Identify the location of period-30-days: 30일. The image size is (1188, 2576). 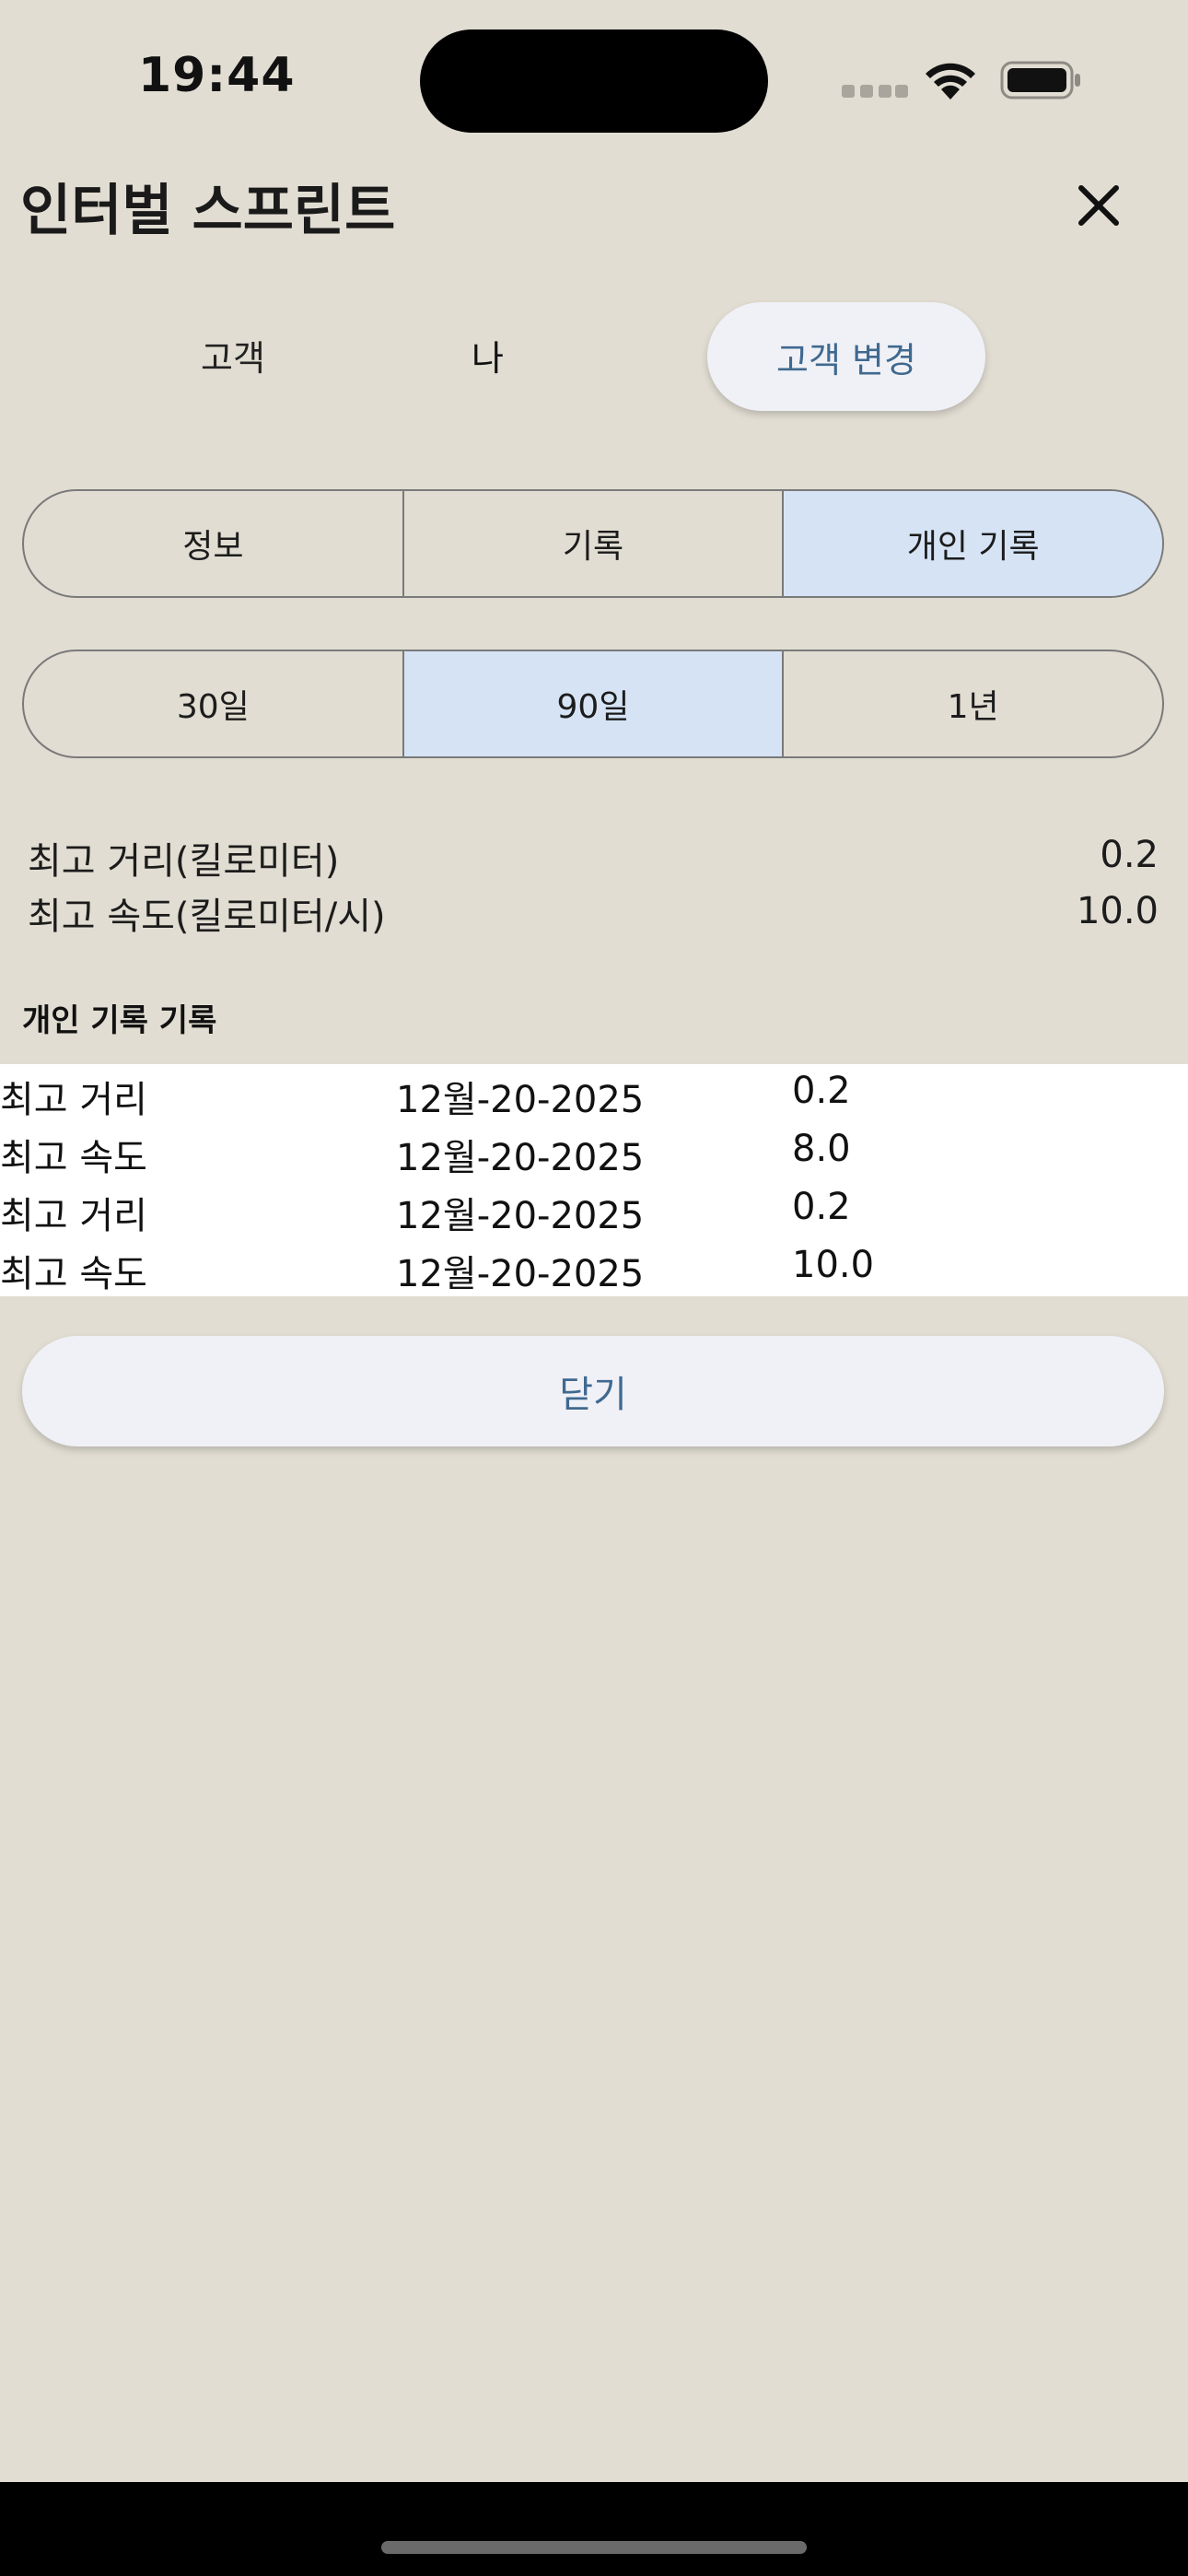
(213, 703).